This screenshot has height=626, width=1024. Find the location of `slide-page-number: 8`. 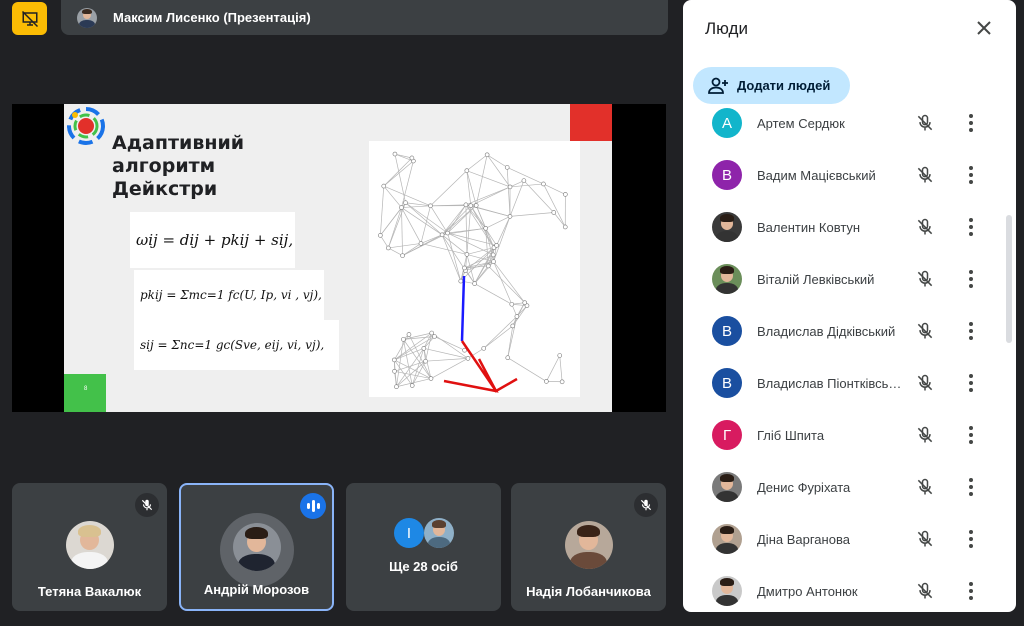

slide-page-number: 8 is located at coordinates (86, 389).